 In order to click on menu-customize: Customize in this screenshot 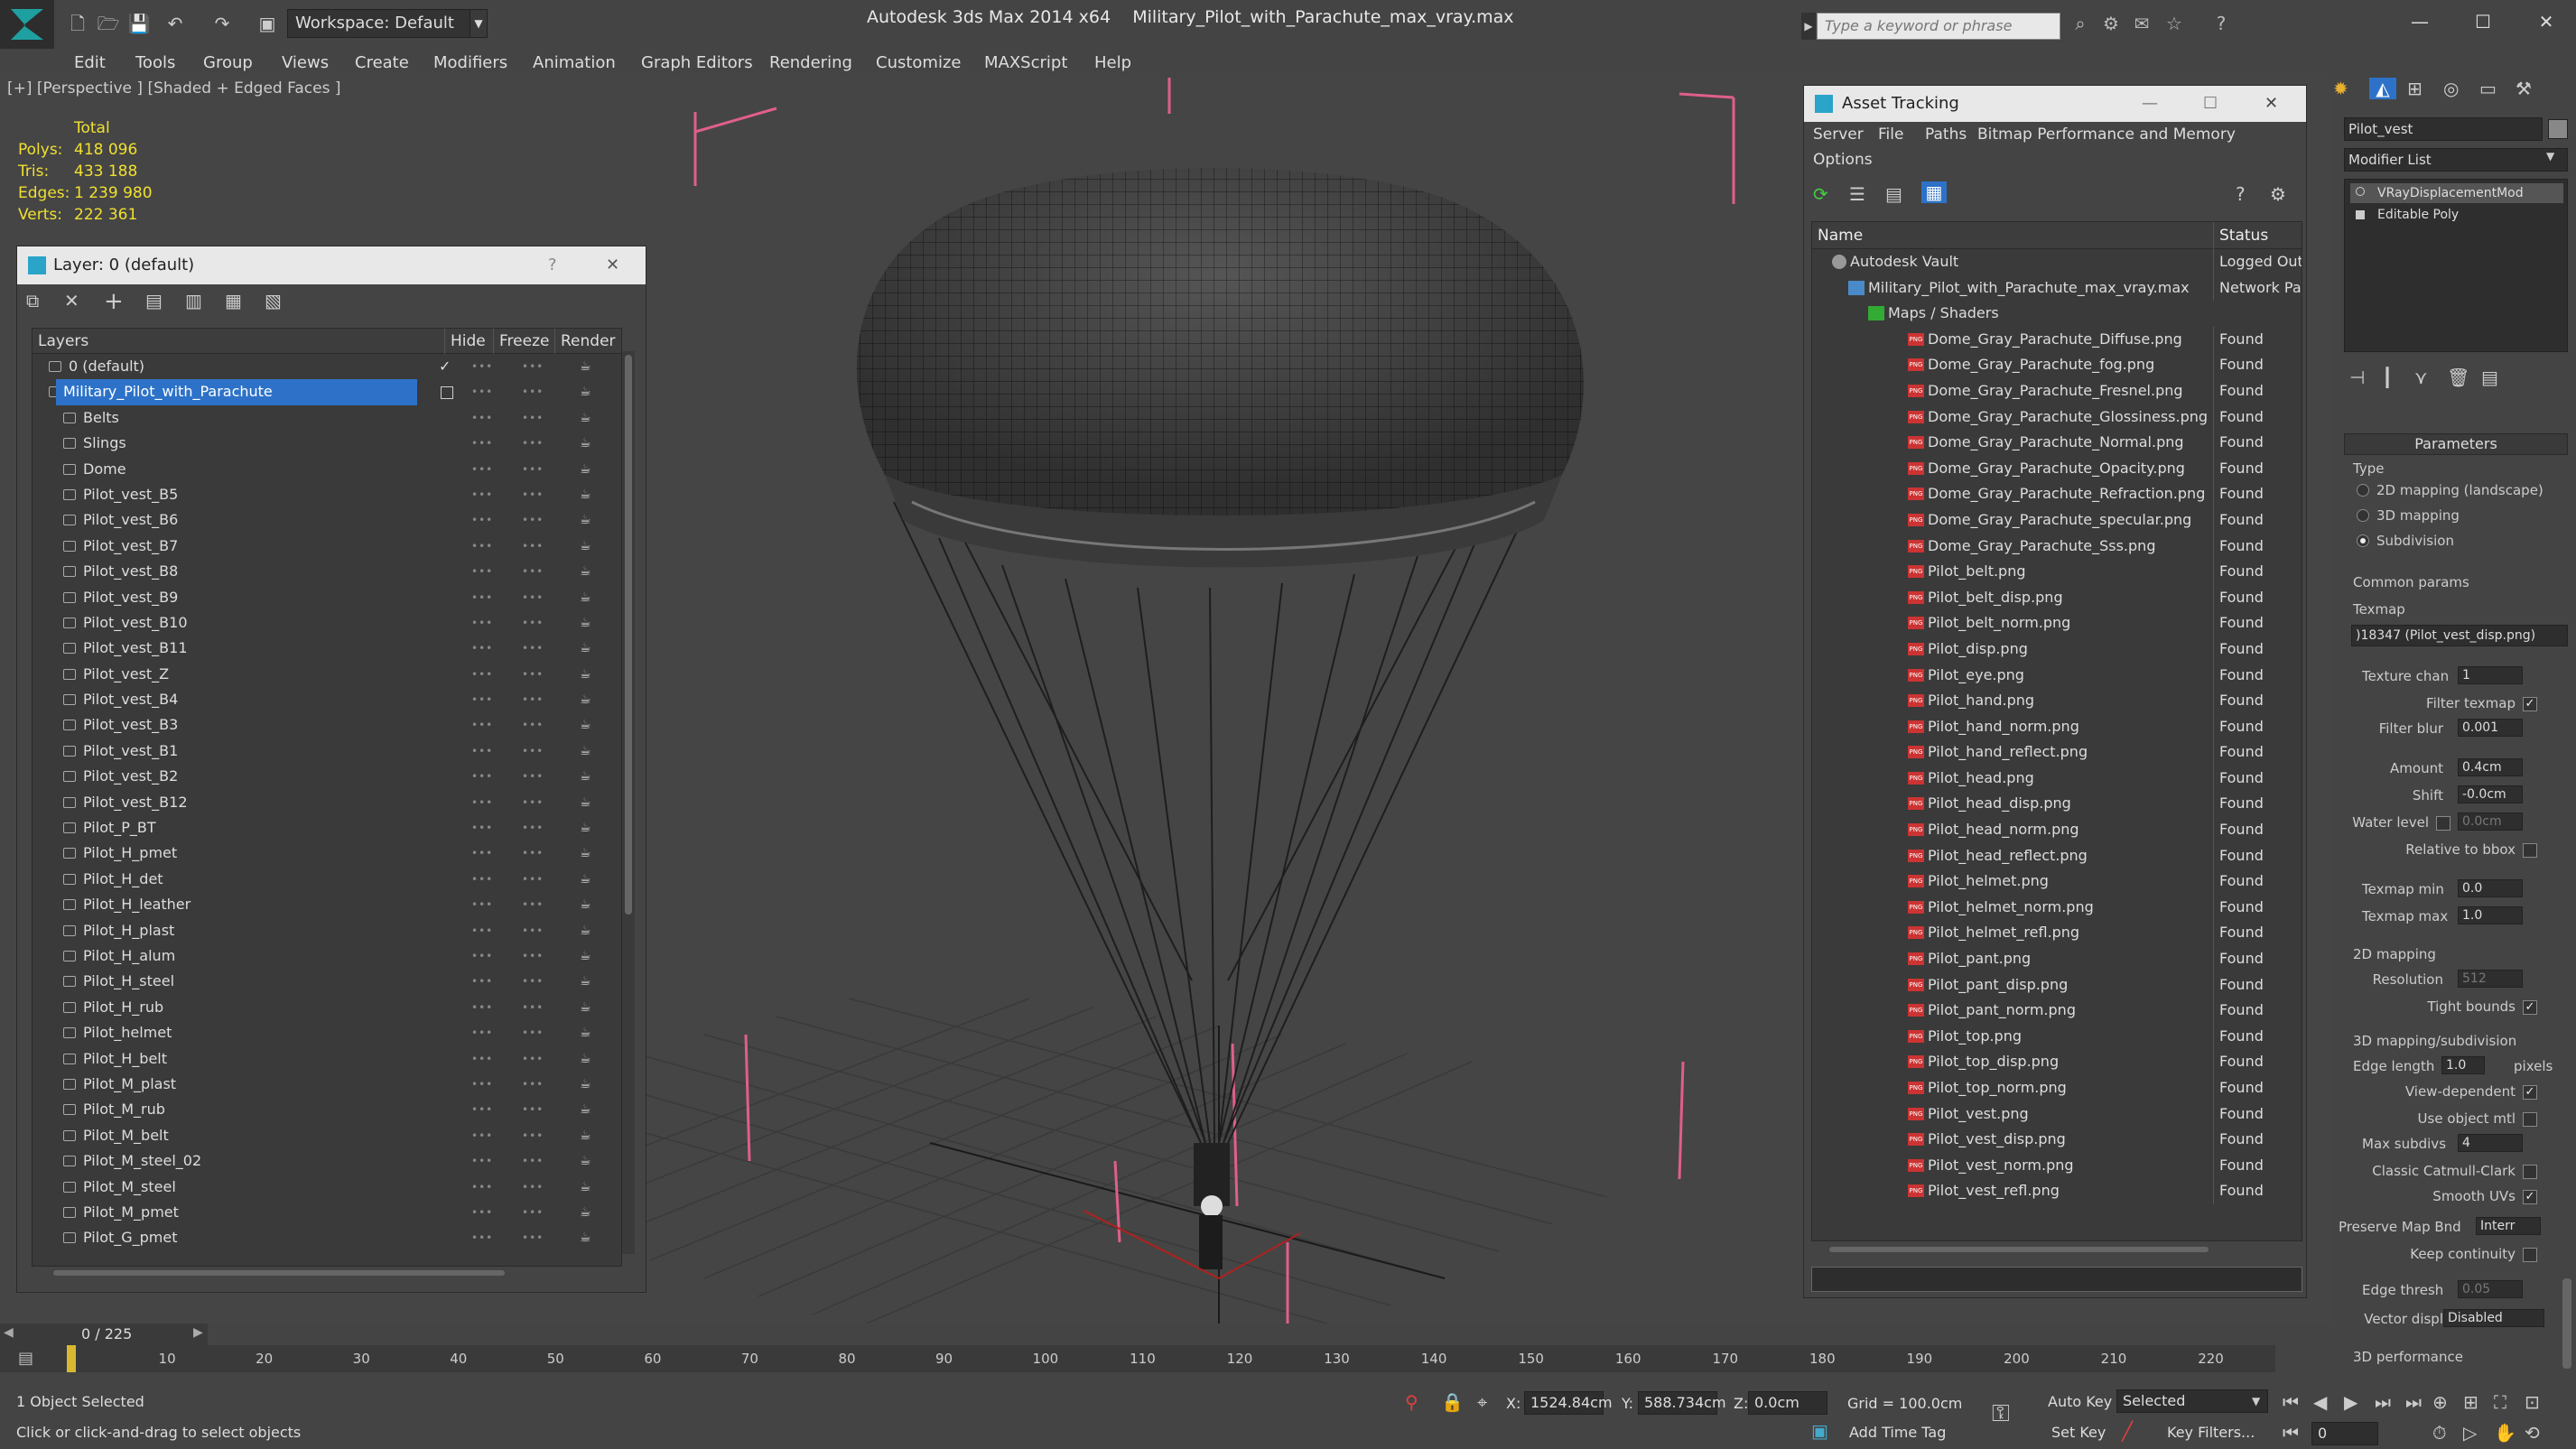, I will do `click(918, 63)`.